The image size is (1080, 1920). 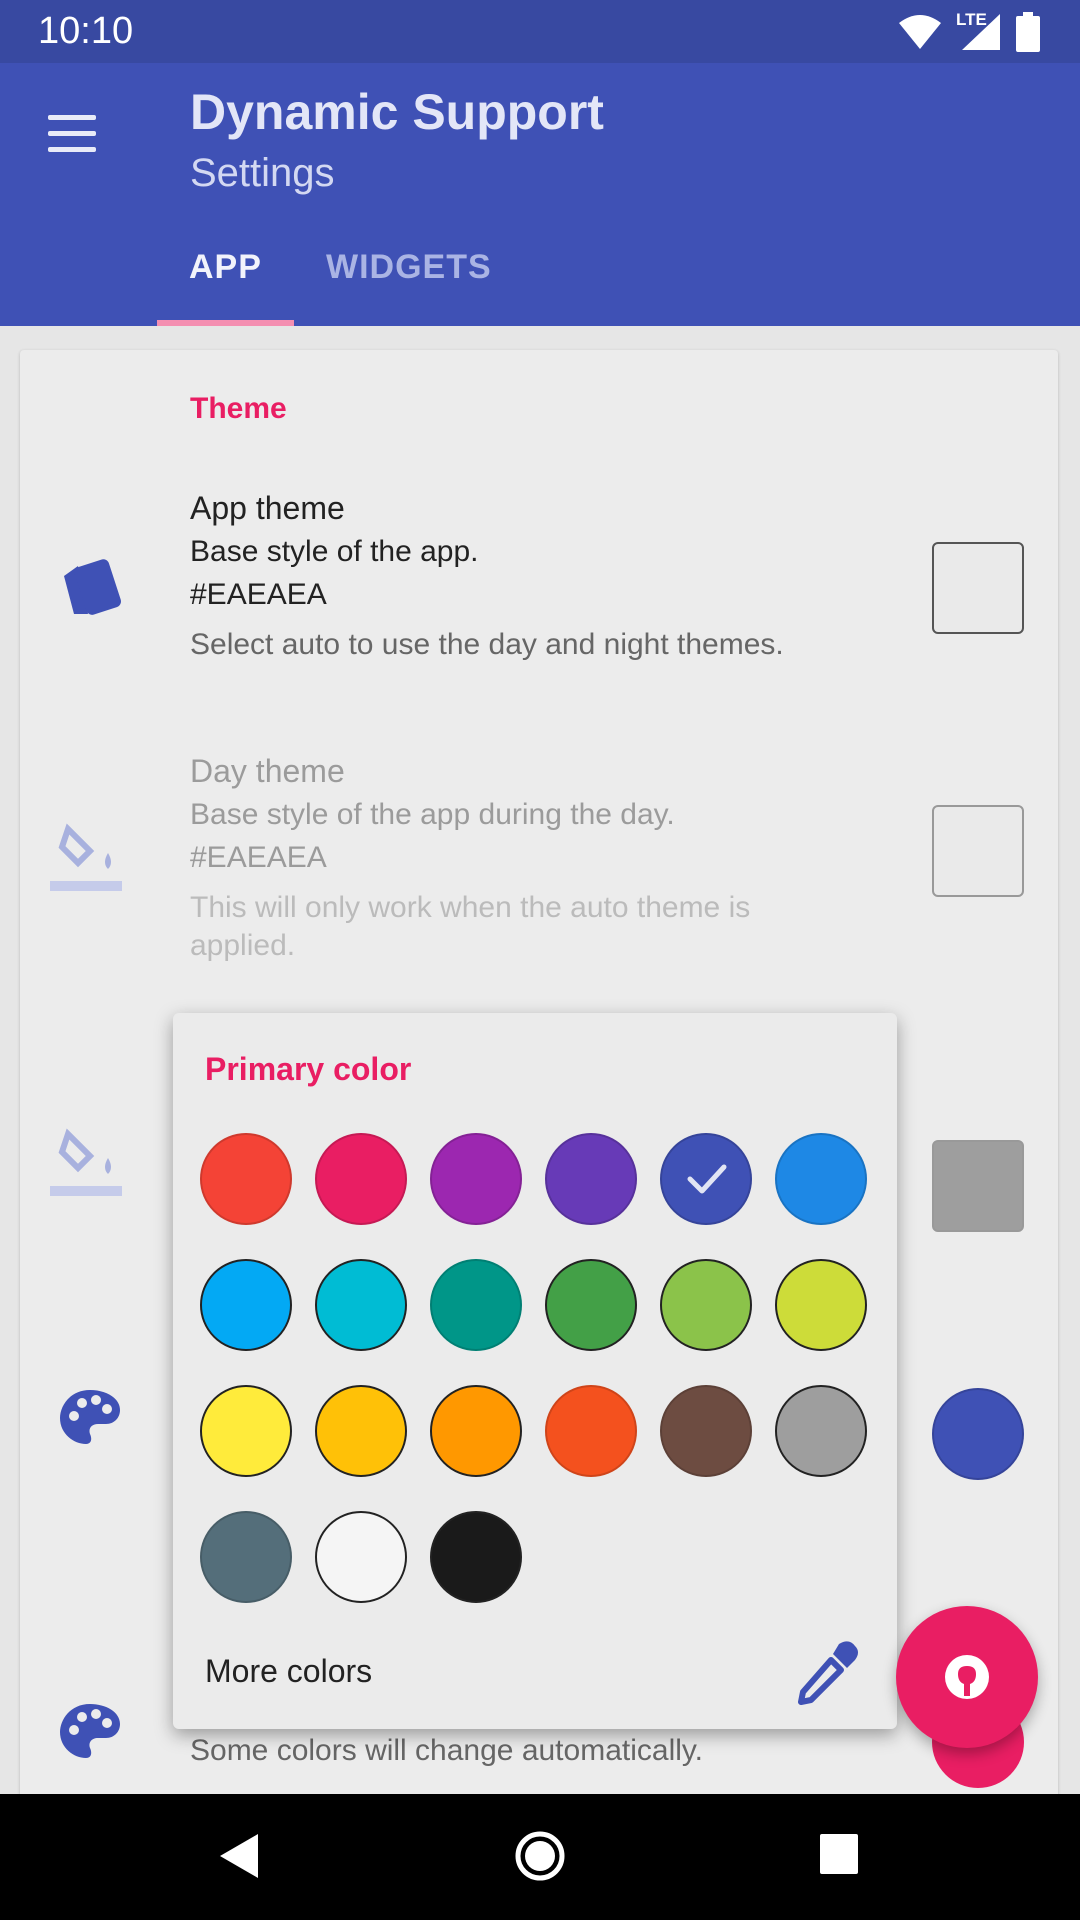 What do you see at coordinates (920, 32) in the screenshot?
I see `wifi-icon` at bounding box center [920, 32].